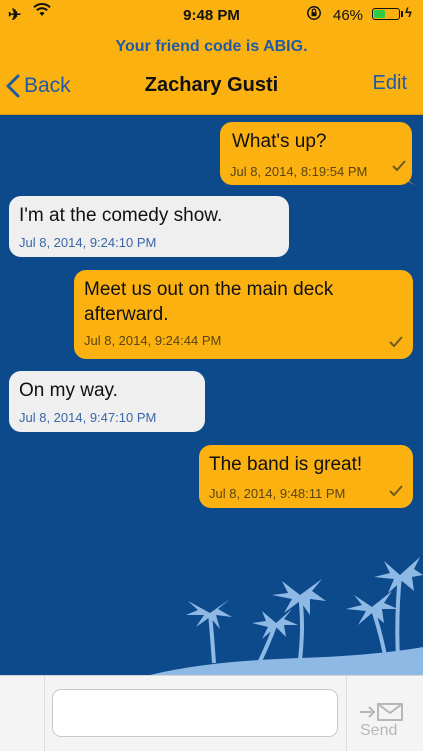  I want to click on message-text: On my way., so click(68, 390).